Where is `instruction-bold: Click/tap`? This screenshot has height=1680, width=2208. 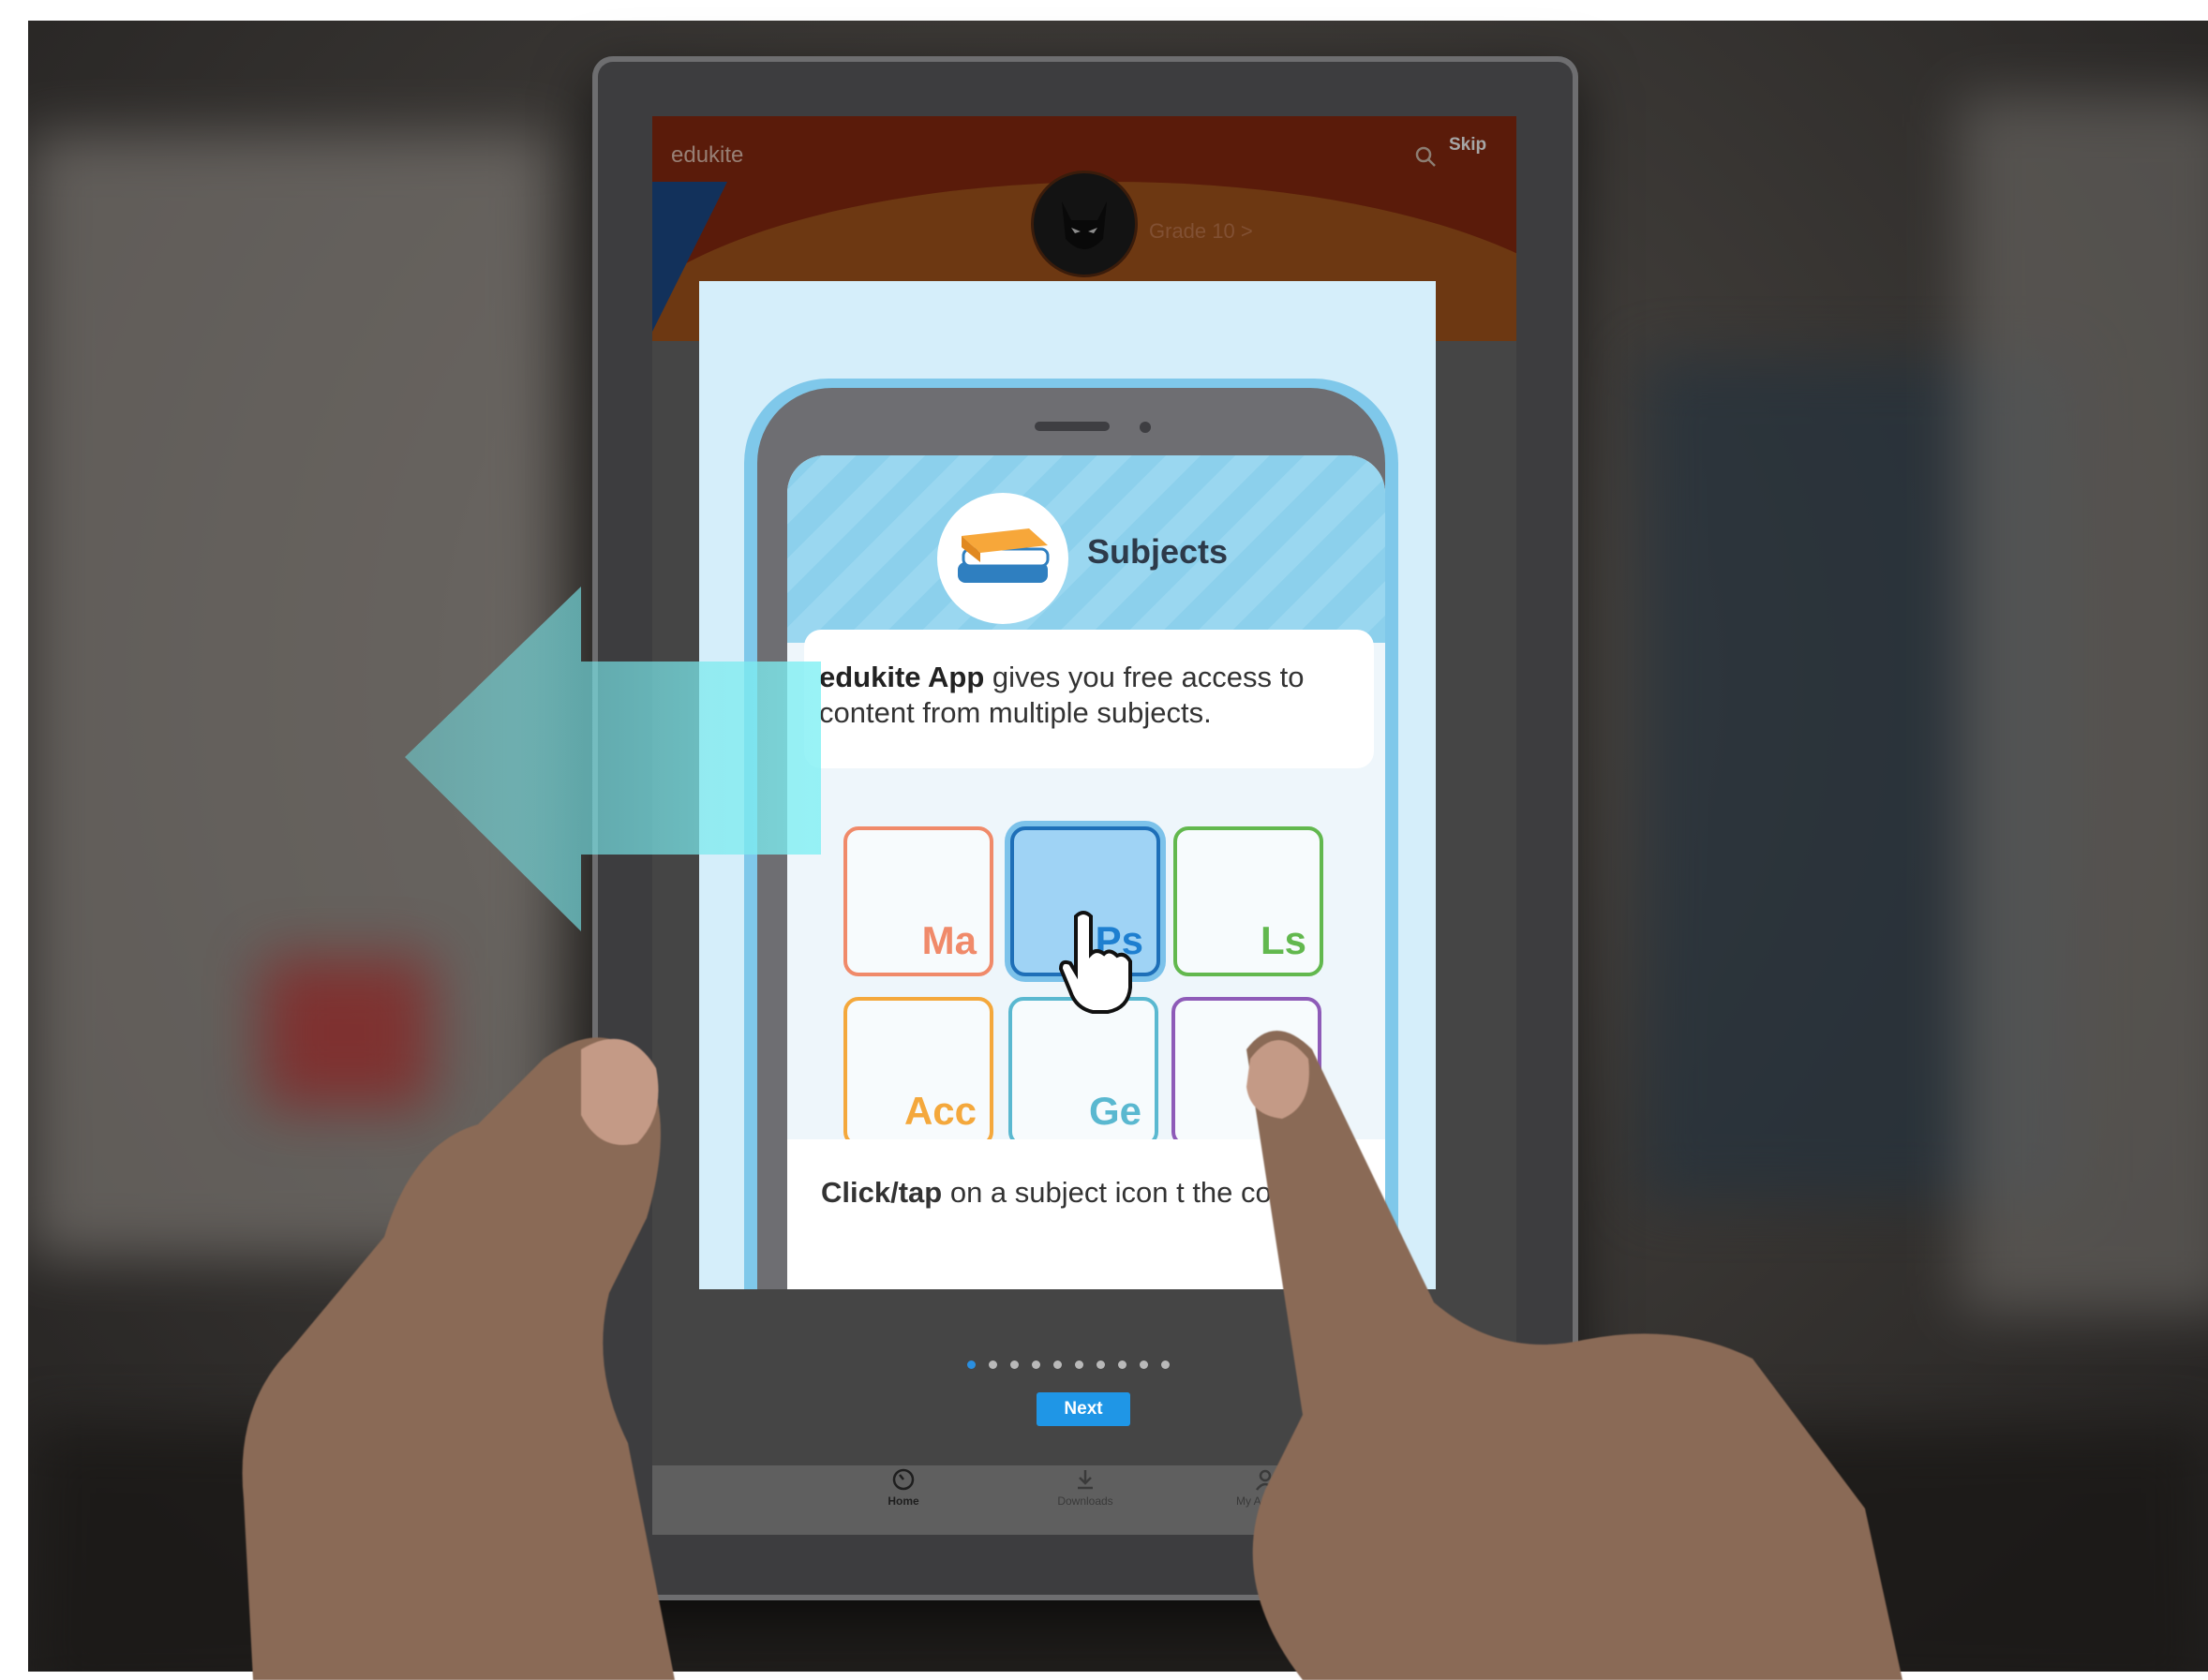
instruction-bold: Click/tap is located at coordinates (882, 1192).